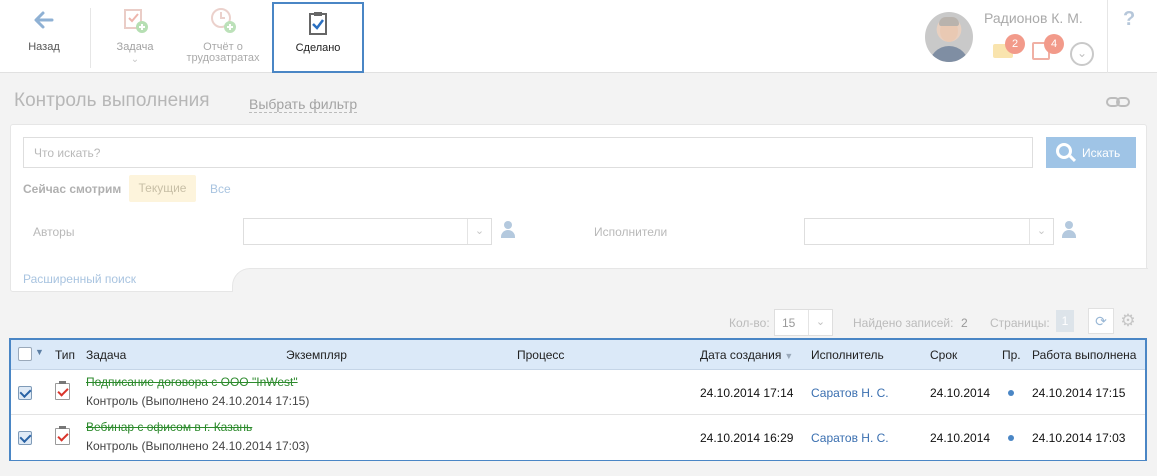  What do you see at coordinates (198, 401) in the screenshot?
I see `task-subtitle: Контроль (Выполнено 24.10.2014 17:15)` at bounding box center [198, 401].